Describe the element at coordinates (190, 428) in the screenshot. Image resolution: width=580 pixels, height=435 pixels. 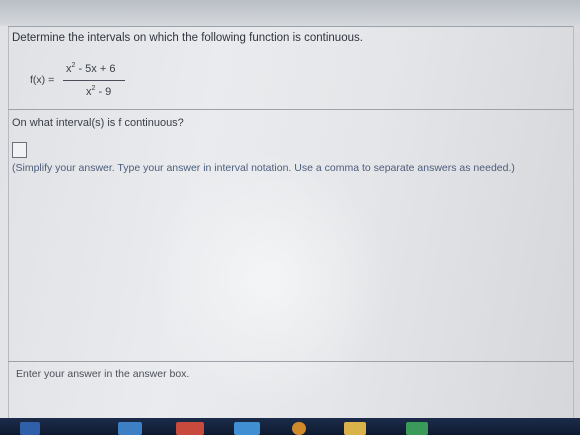
I see `app-icon-red` at that location.